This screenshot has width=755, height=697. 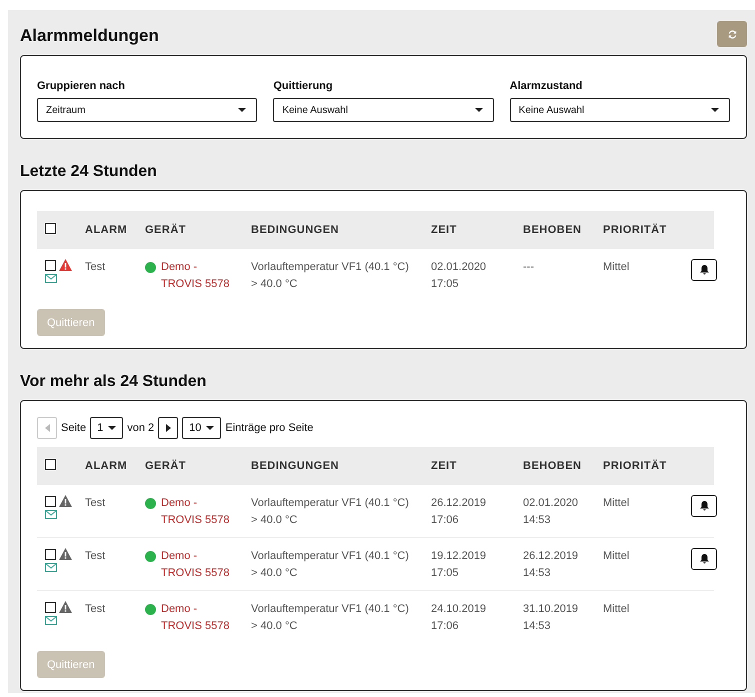 I want to click on page-count: von 2, so click(x=140, y=428).